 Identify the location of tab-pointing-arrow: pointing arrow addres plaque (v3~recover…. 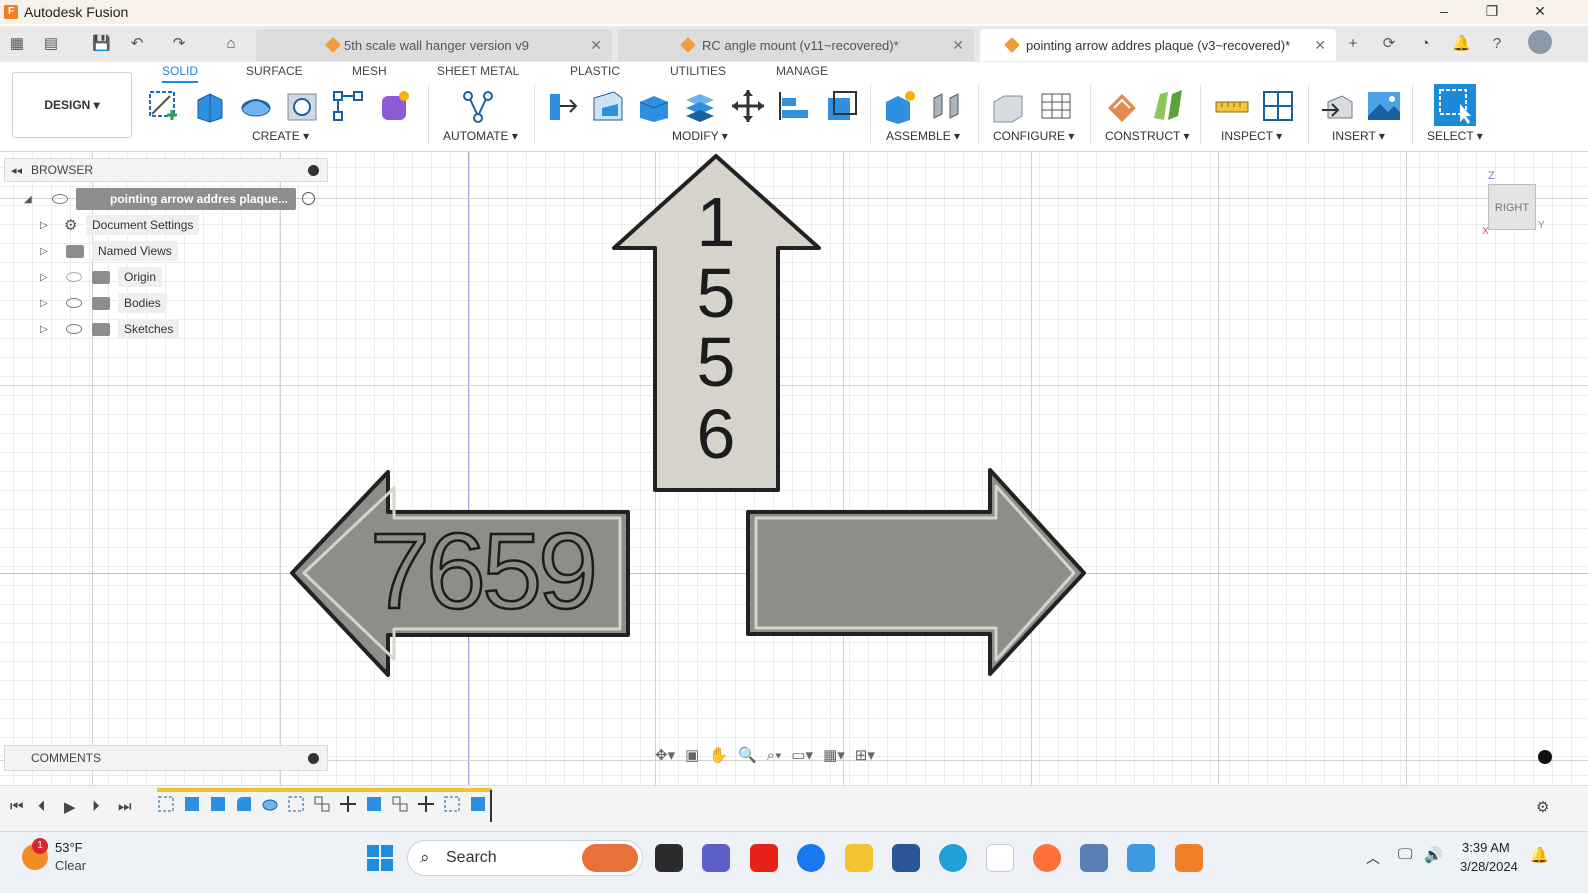
(1158, 45).